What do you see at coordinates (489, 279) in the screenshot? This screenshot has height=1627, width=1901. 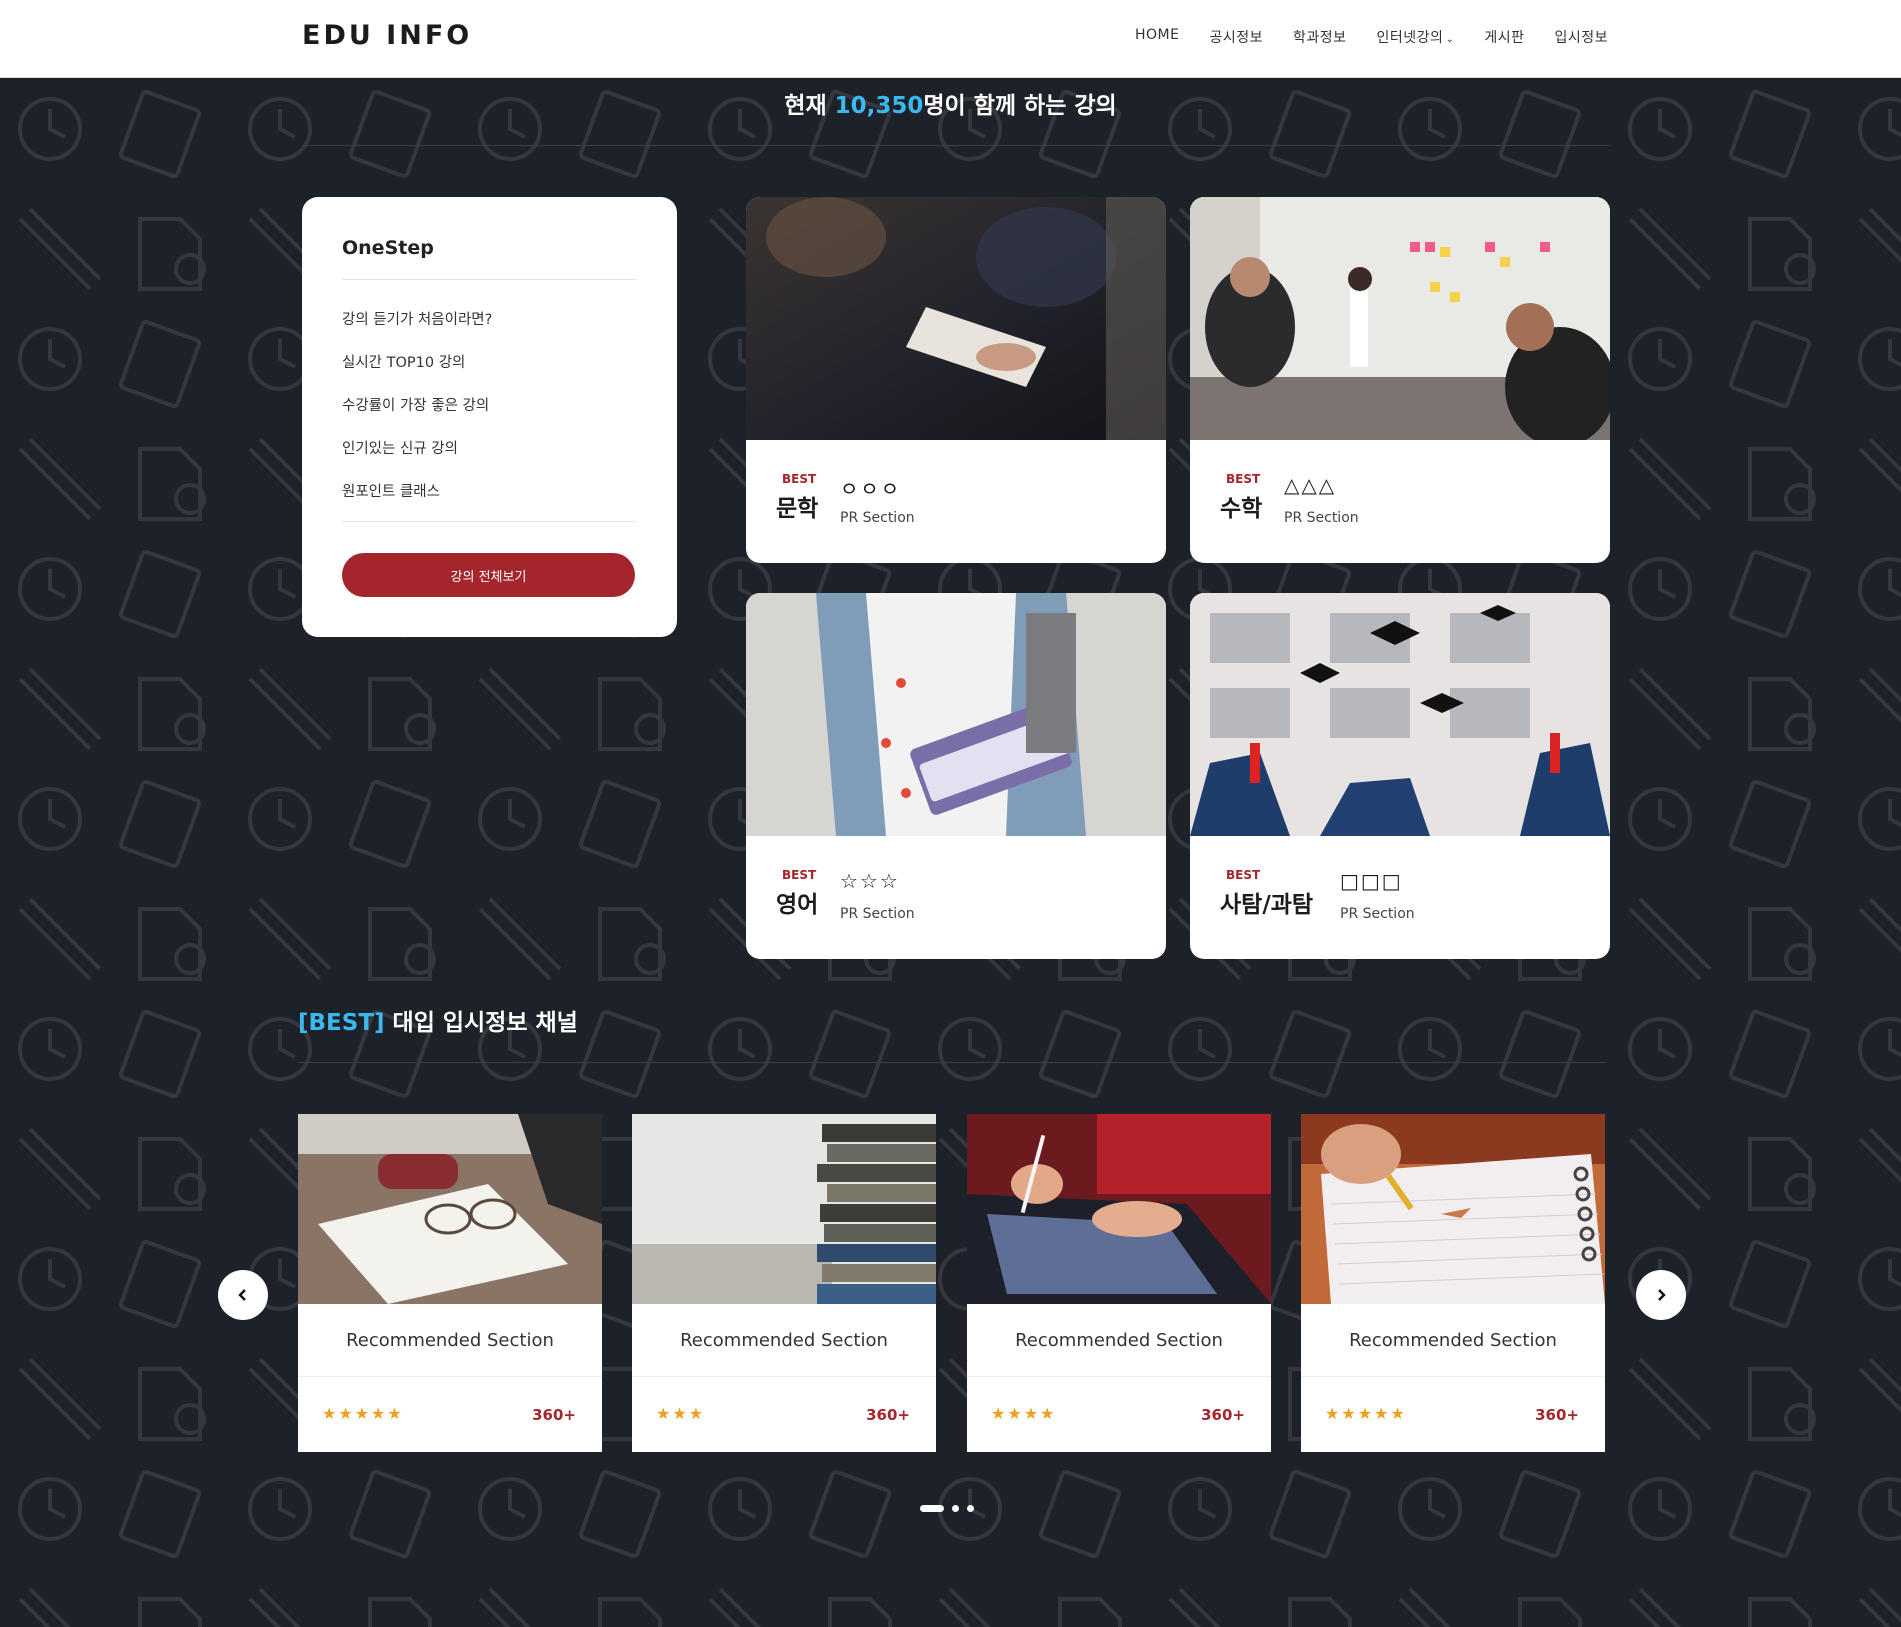 I see `onestep-divider` at bounding box center [489, 279].